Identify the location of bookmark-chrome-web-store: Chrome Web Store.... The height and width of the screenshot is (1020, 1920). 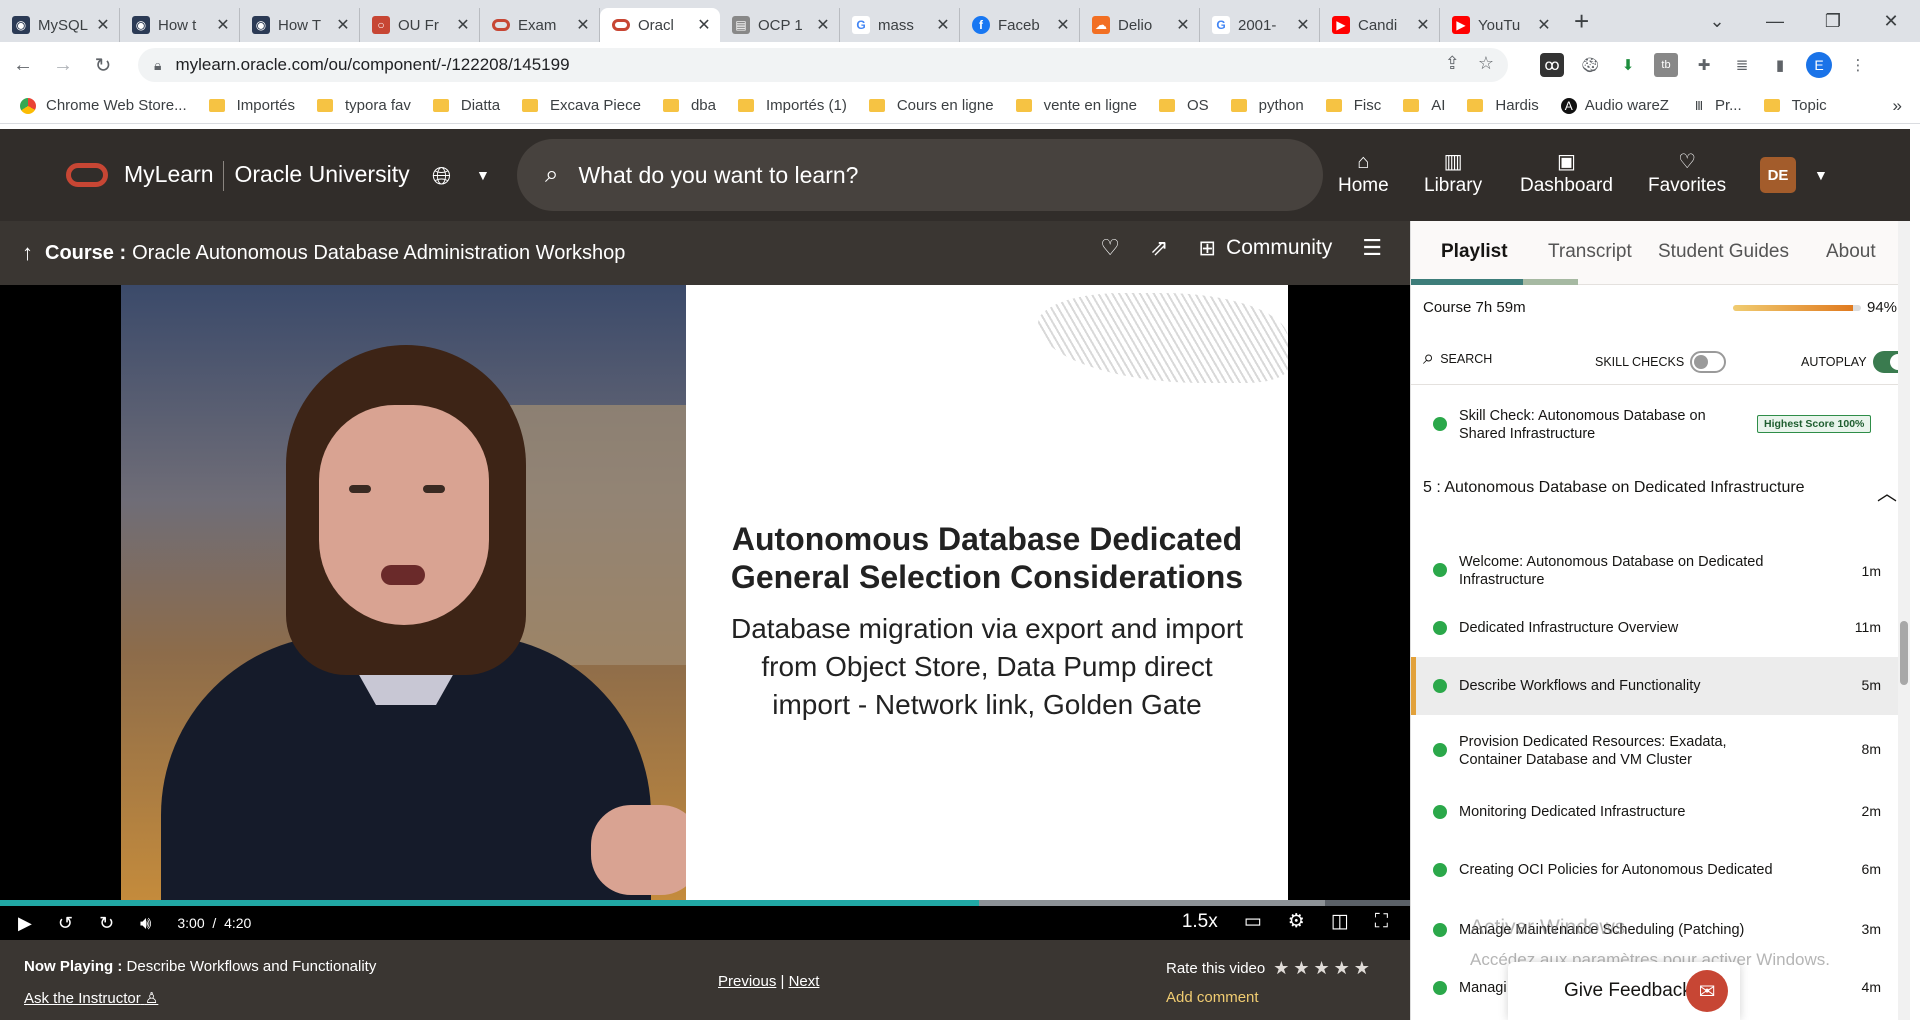
(103, 105).